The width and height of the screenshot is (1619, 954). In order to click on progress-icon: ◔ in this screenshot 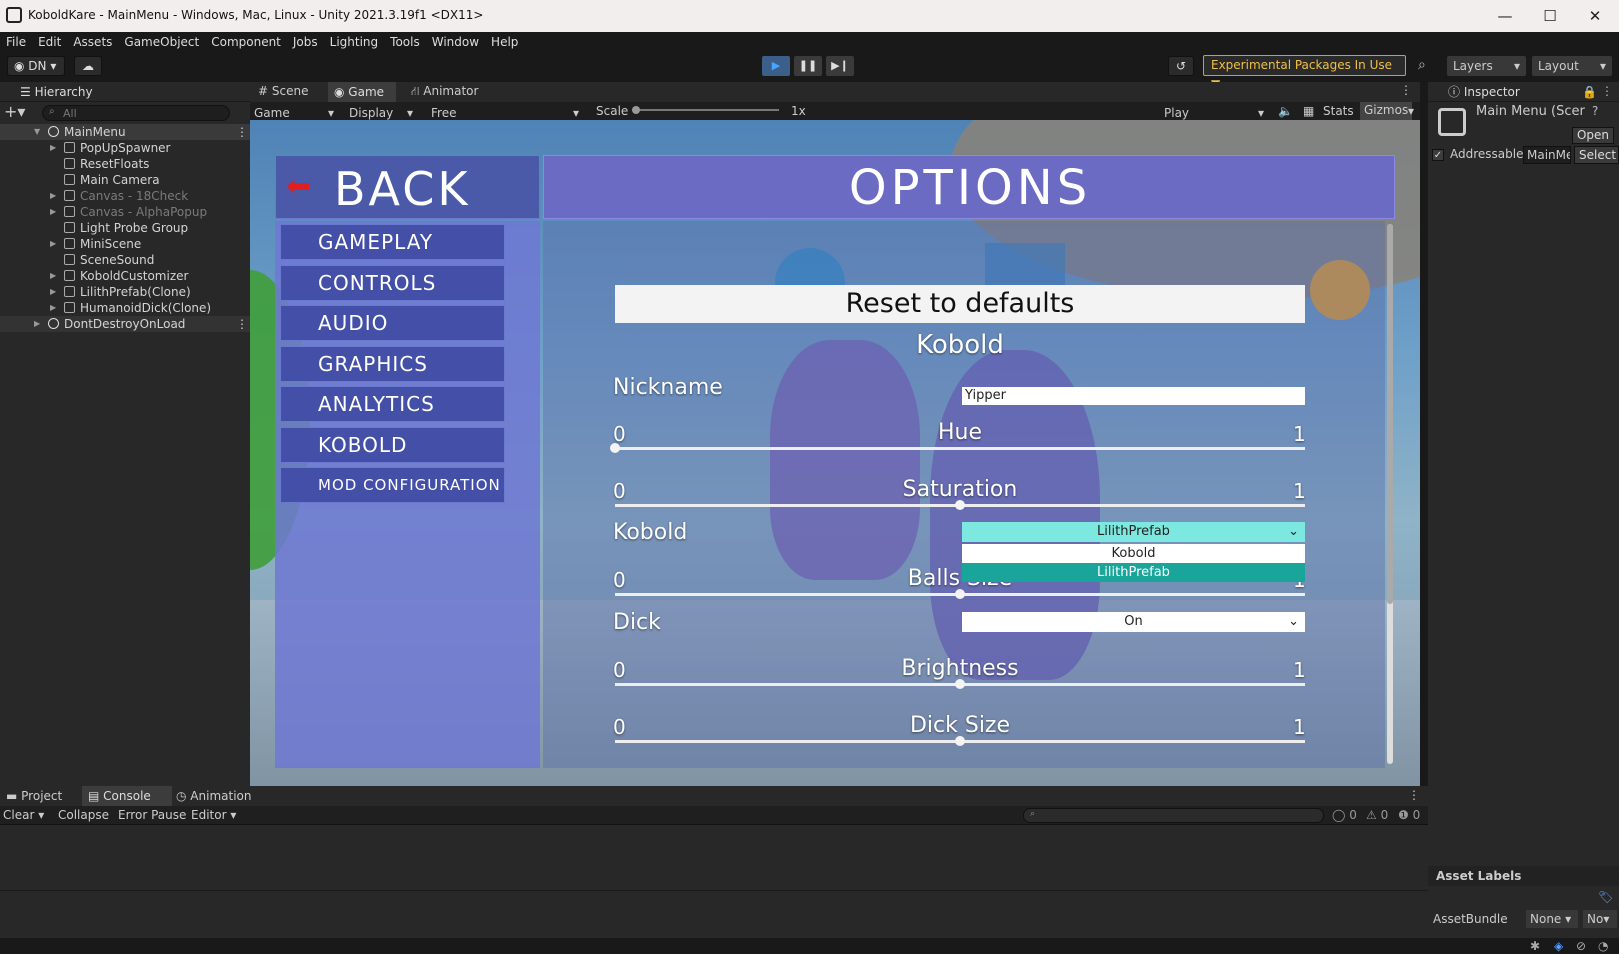, I will do `click(1603, 946)`.